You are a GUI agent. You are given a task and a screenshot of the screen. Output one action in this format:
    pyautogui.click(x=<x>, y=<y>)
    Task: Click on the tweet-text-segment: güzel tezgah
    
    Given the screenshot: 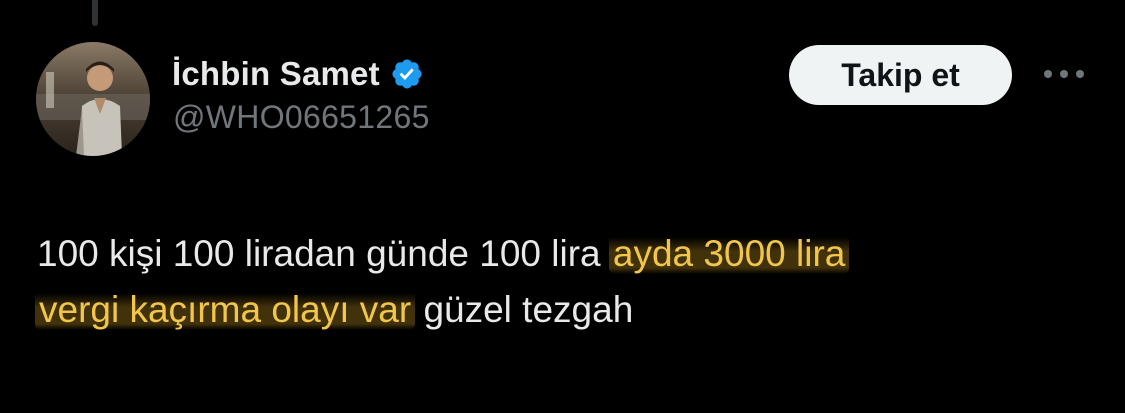 What is the action you would take?
    pyautogui.click(x=523, y=309)
    